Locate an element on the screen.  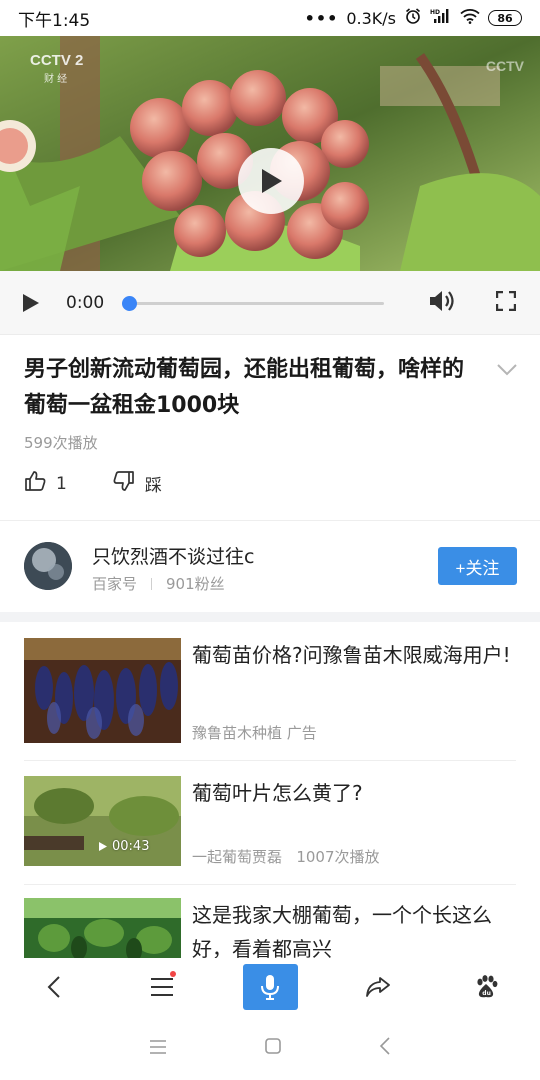
voice-search-button is located at coordinates (270, 987).